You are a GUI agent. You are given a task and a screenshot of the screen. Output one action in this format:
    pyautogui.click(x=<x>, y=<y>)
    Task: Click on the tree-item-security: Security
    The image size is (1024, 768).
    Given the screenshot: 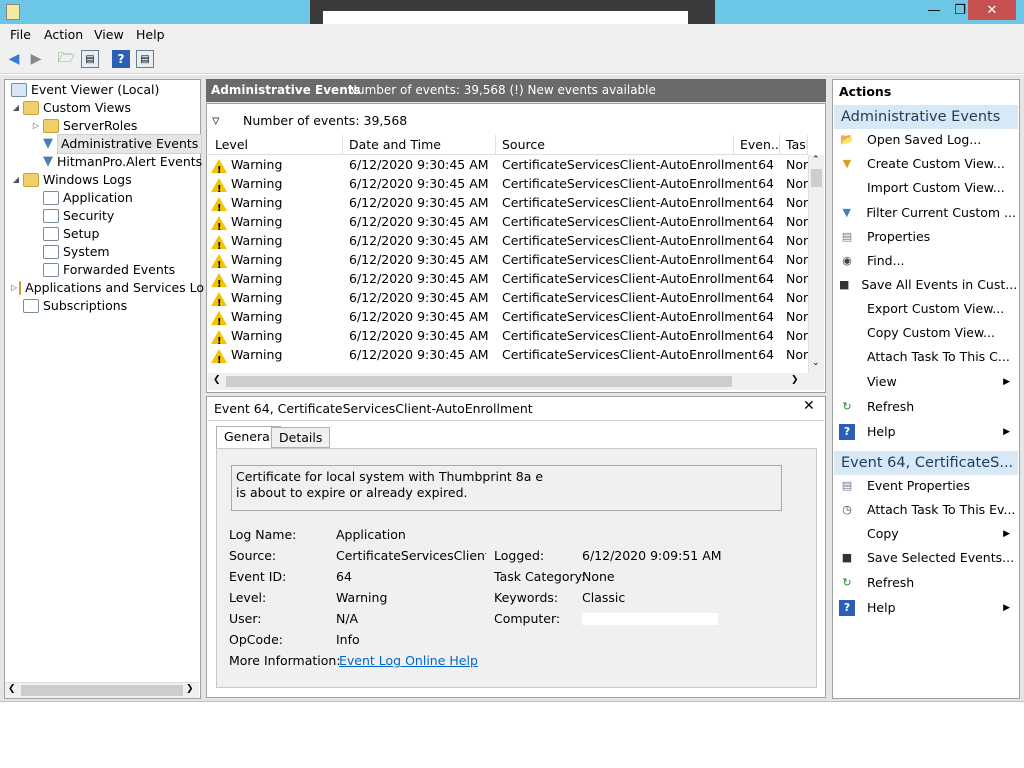 What is the action you would take?
    pyautogui.click(x=102, y=216)
    